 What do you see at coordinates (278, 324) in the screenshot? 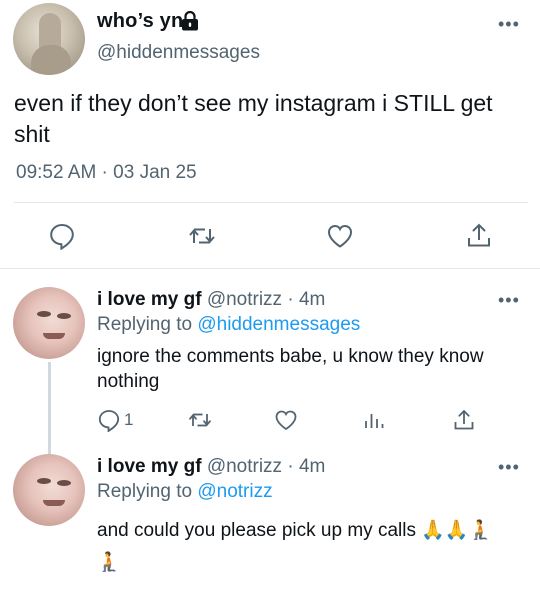
I see `replying-to-link: @hiddenmessages` at bounding box center [278, 324].